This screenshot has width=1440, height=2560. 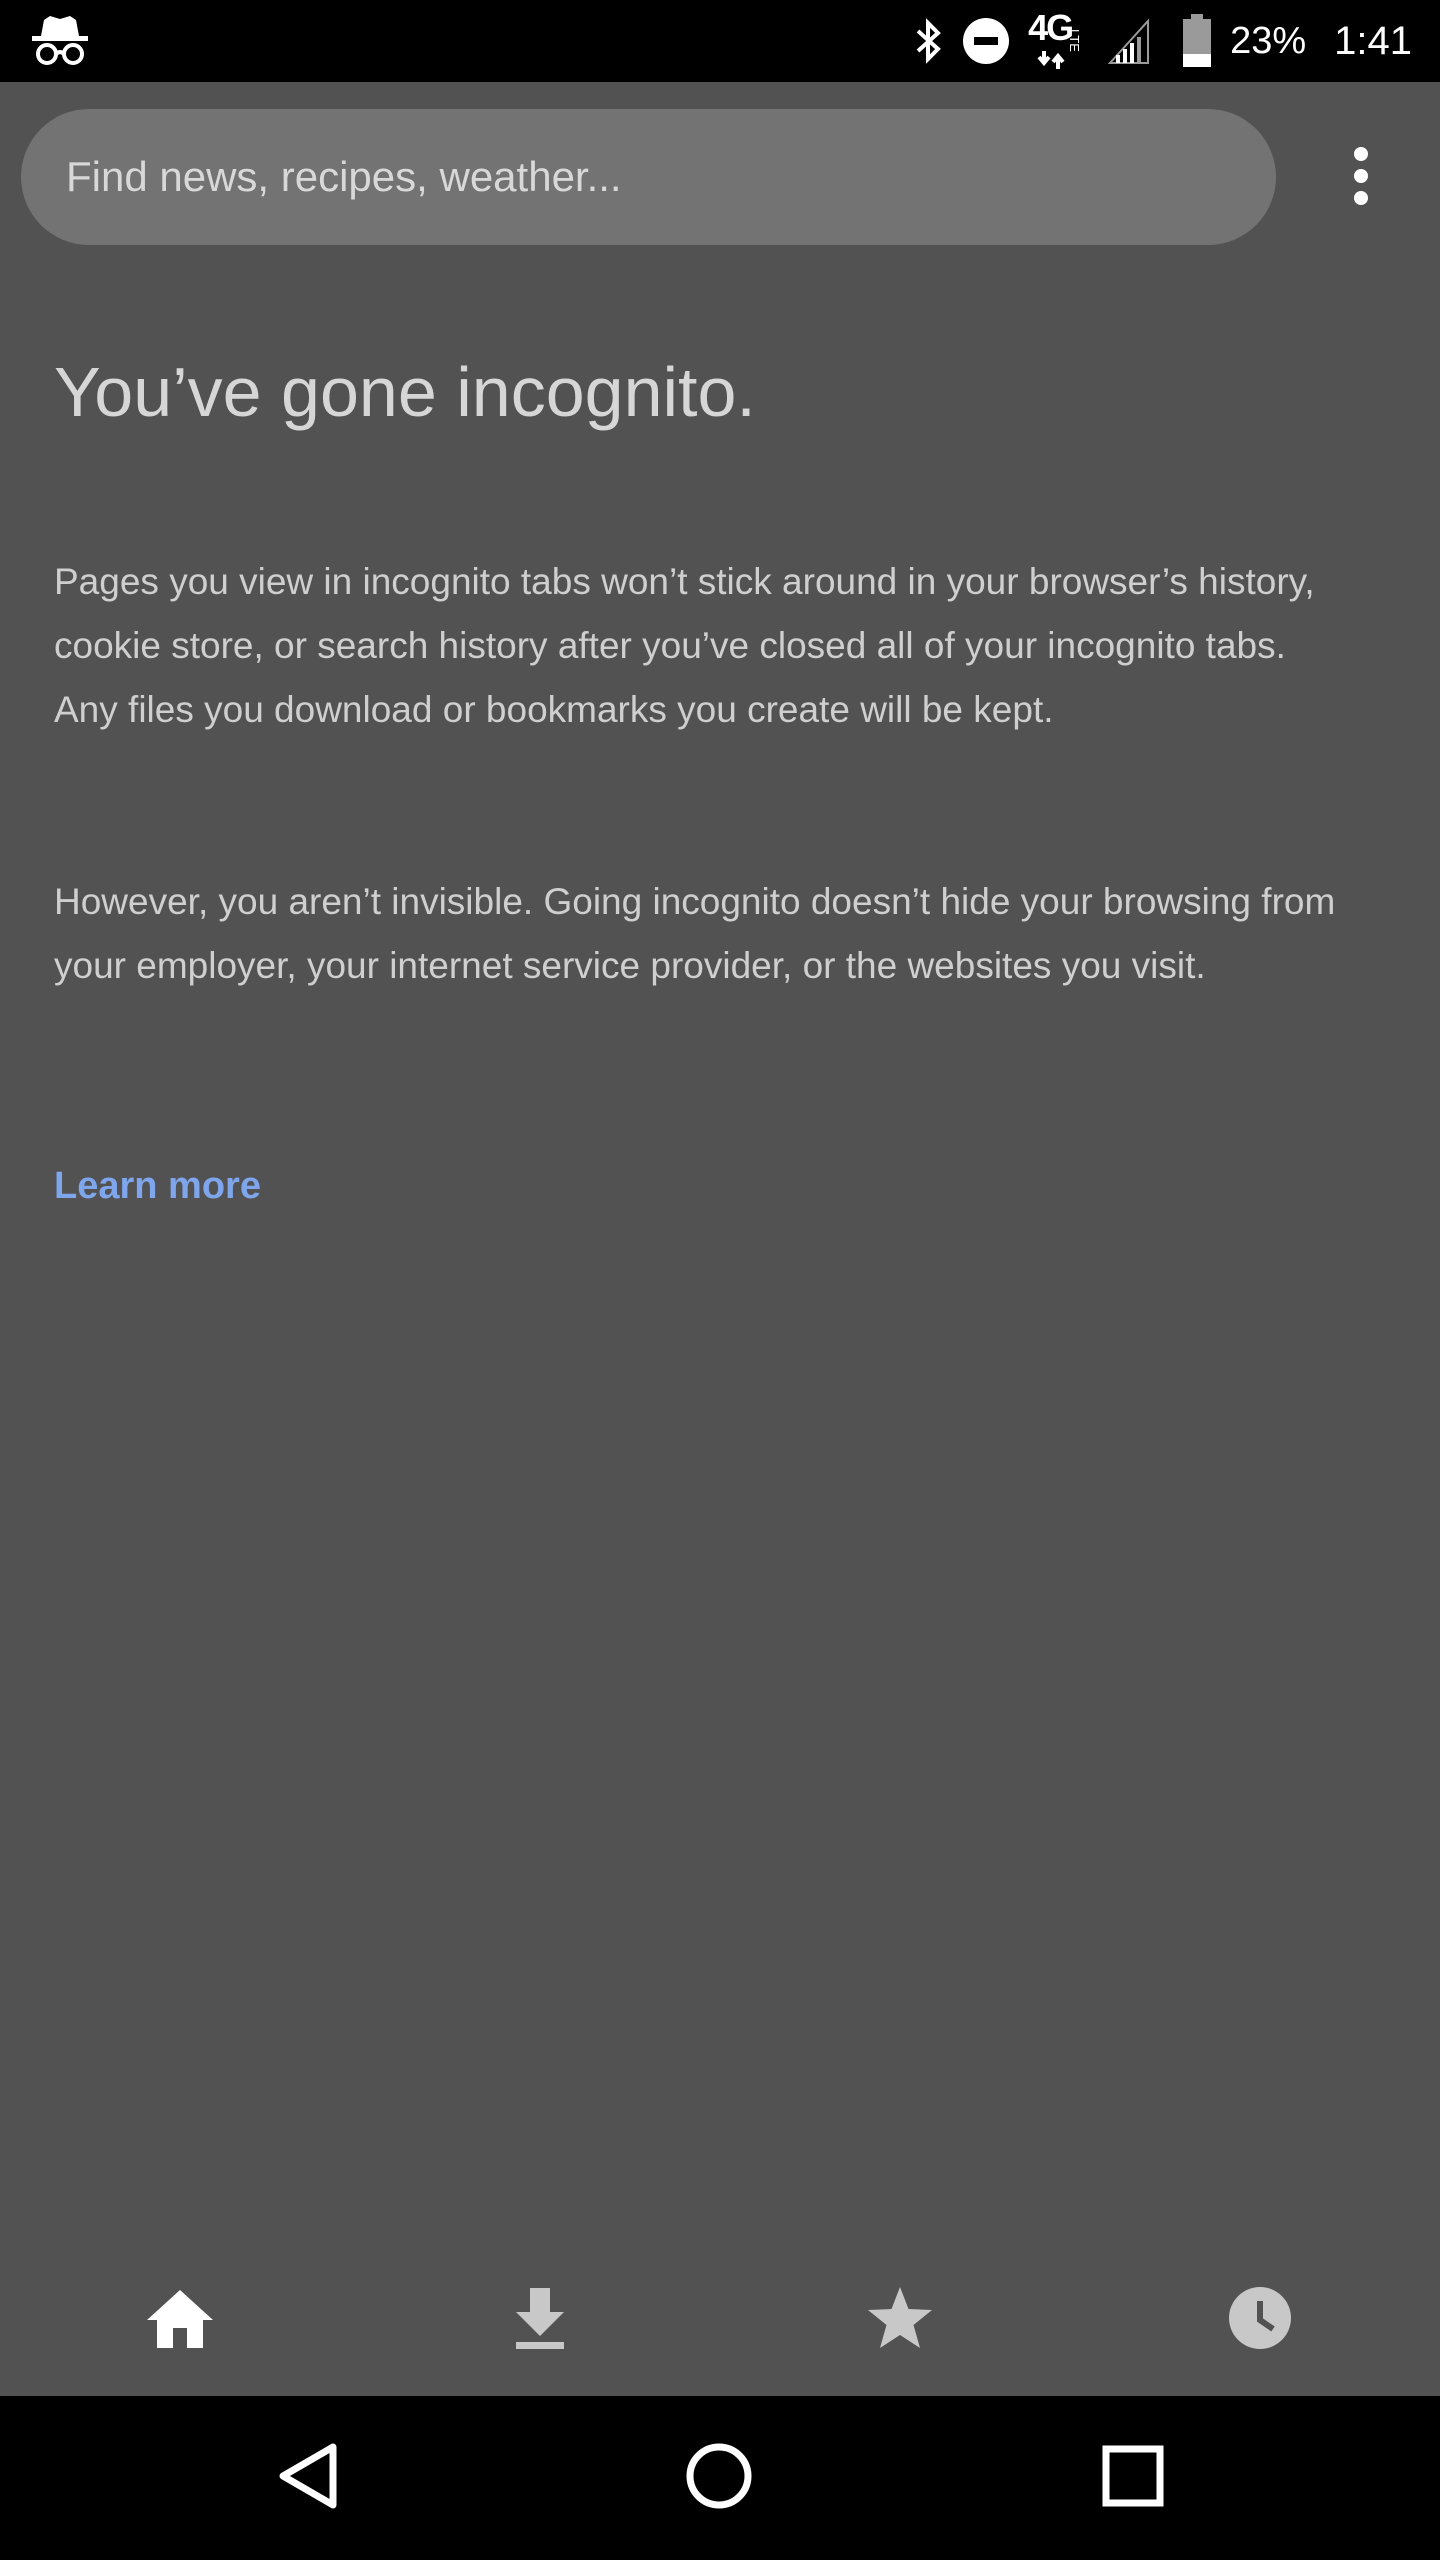 I want to click on toolbar, so click(x=720, y=177).